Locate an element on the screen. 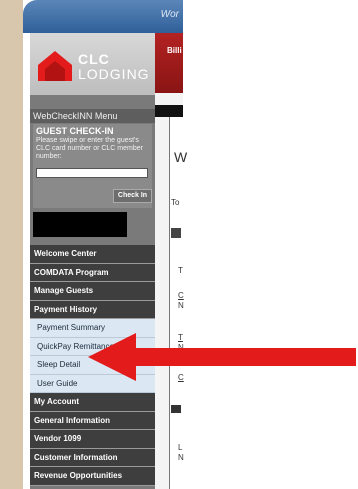 The image size is (358, 489). sidebar-item-revenue-opportunities: Revenue Opportunities is located at coordinates (92, 476).